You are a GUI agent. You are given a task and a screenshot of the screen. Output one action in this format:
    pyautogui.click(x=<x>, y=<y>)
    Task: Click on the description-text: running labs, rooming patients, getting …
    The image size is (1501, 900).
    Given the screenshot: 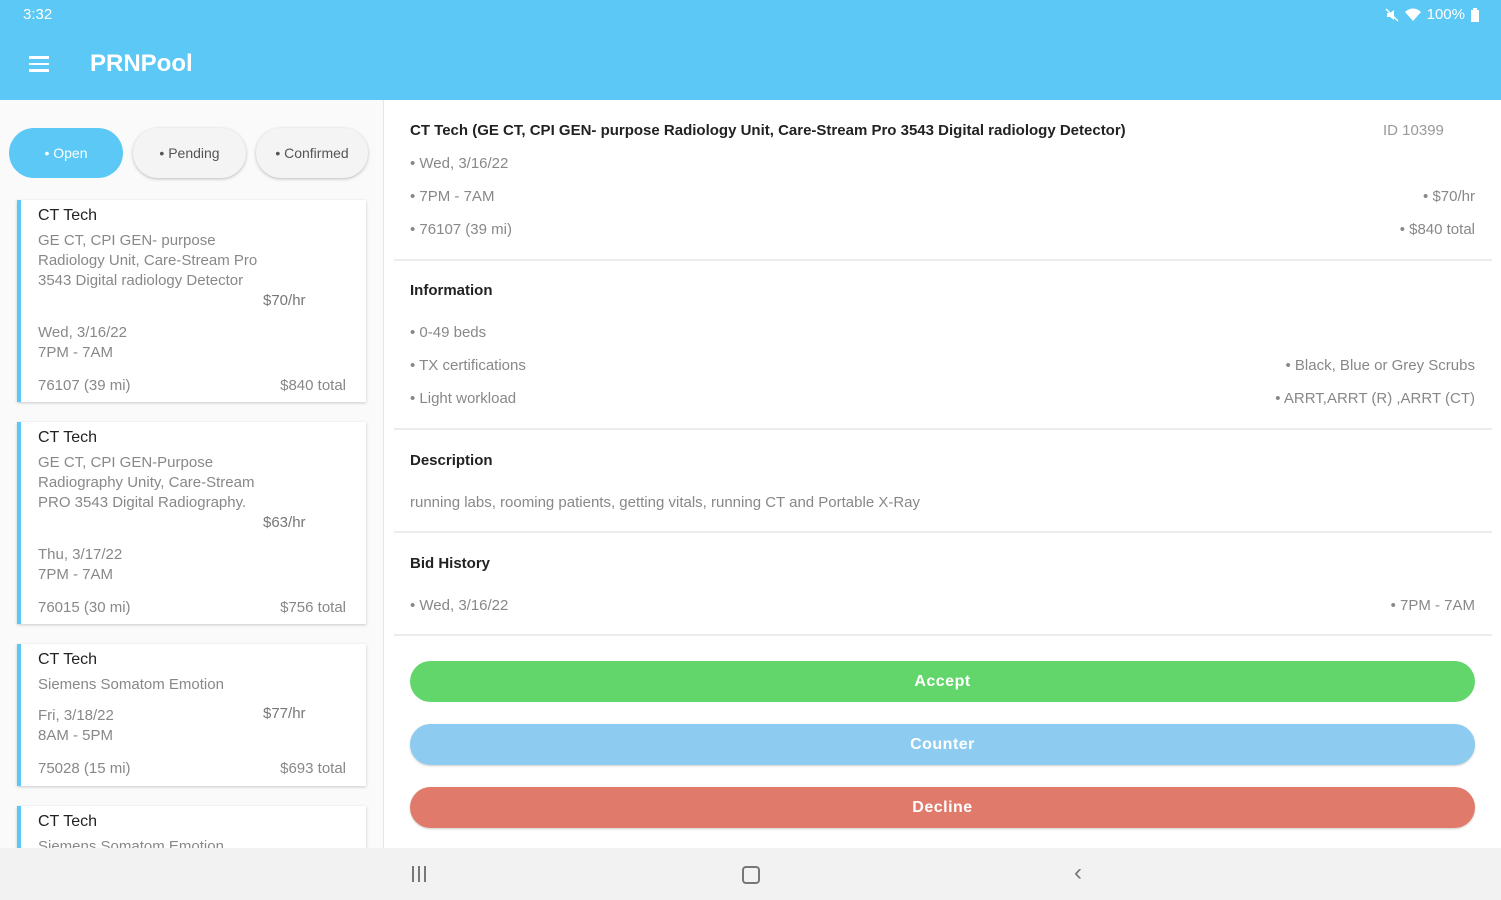 What is the action you would take?
    pyautogui.click(x=665, y=502)
    